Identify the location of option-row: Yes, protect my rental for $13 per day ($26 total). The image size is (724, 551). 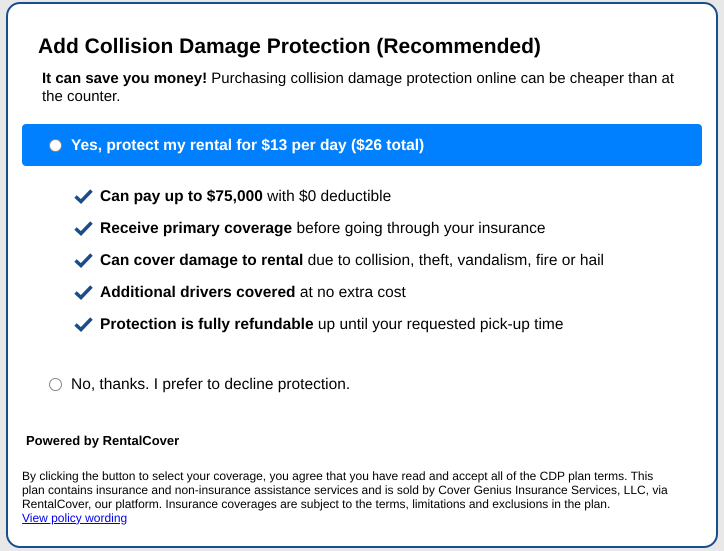
(362, 145).